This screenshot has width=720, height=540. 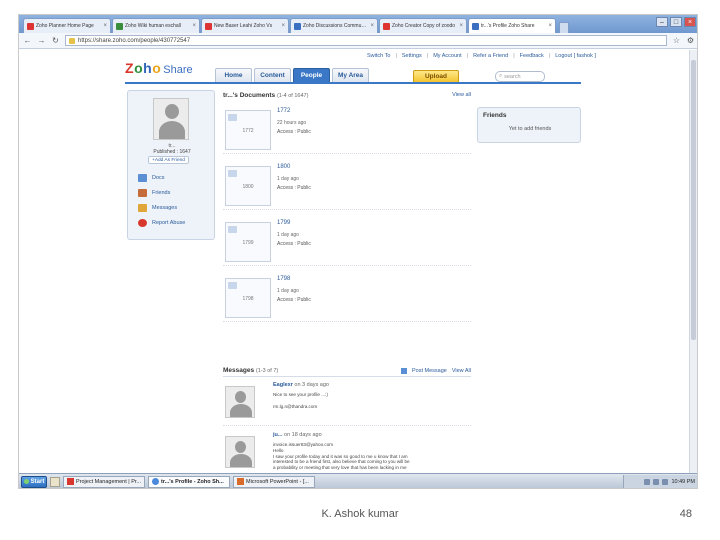 What do you see at coordinates (693, 200) in the screenshot?
I see `scrollbar-thumb` at bounding box center [693, 200].